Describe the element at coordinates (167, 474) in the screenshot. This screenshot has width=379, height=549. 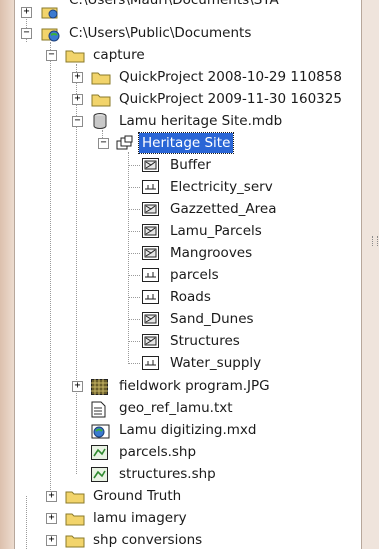
I see `tree-item-label: structures.shp` at that location.